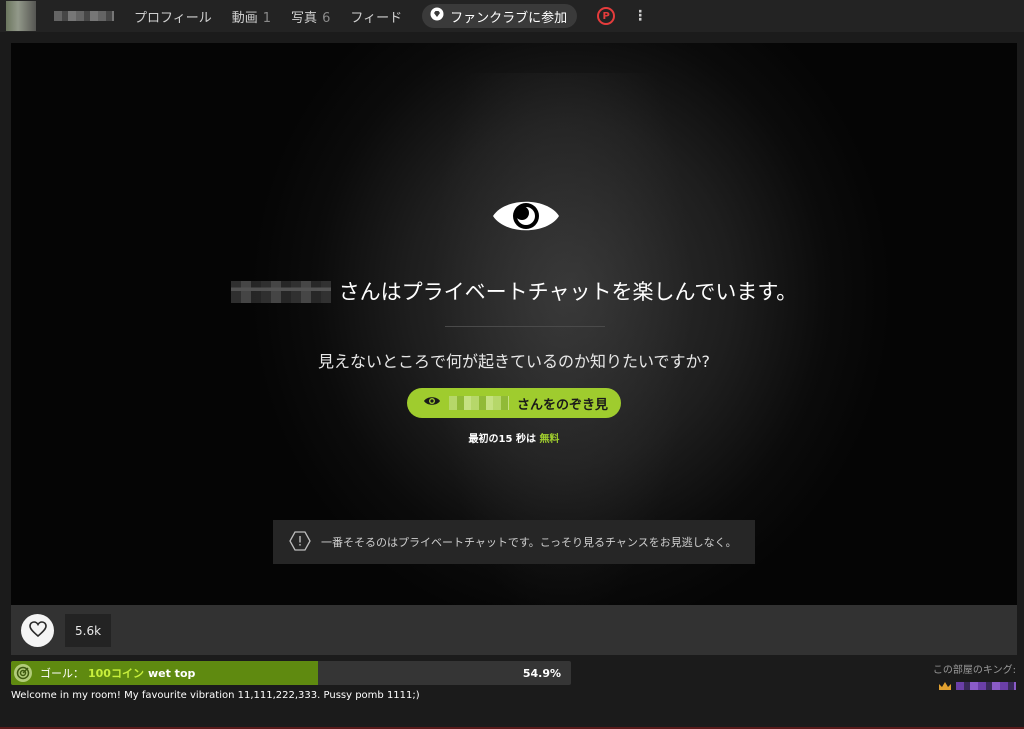 The height and width of the screenshot is (729, 1024). Describe the element at coordinates (376, 16) in the screenshot. I see `nav-feed: フィード` at that location.